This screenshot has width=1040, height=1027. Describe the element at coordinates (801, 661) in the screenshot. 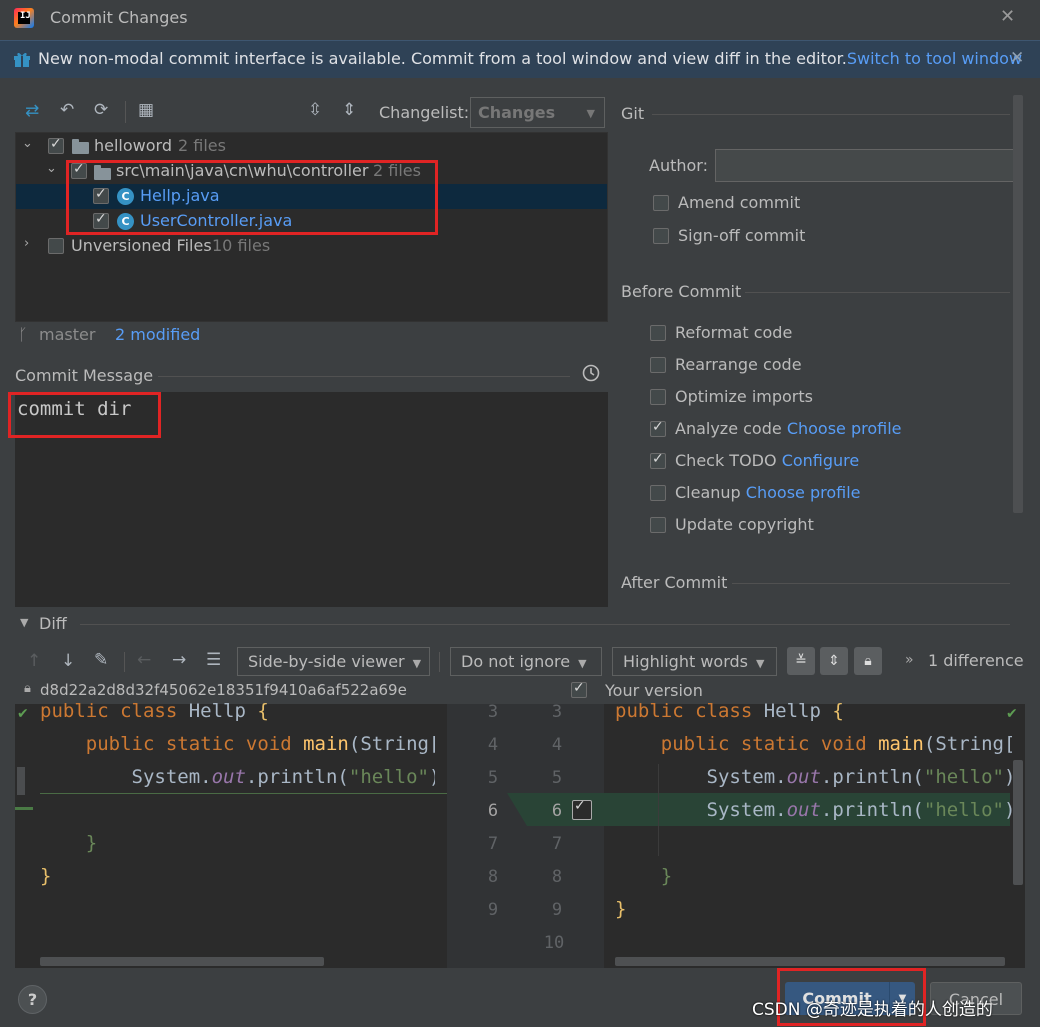

I see `collapse-unchanged-icon: ≚` at that location.